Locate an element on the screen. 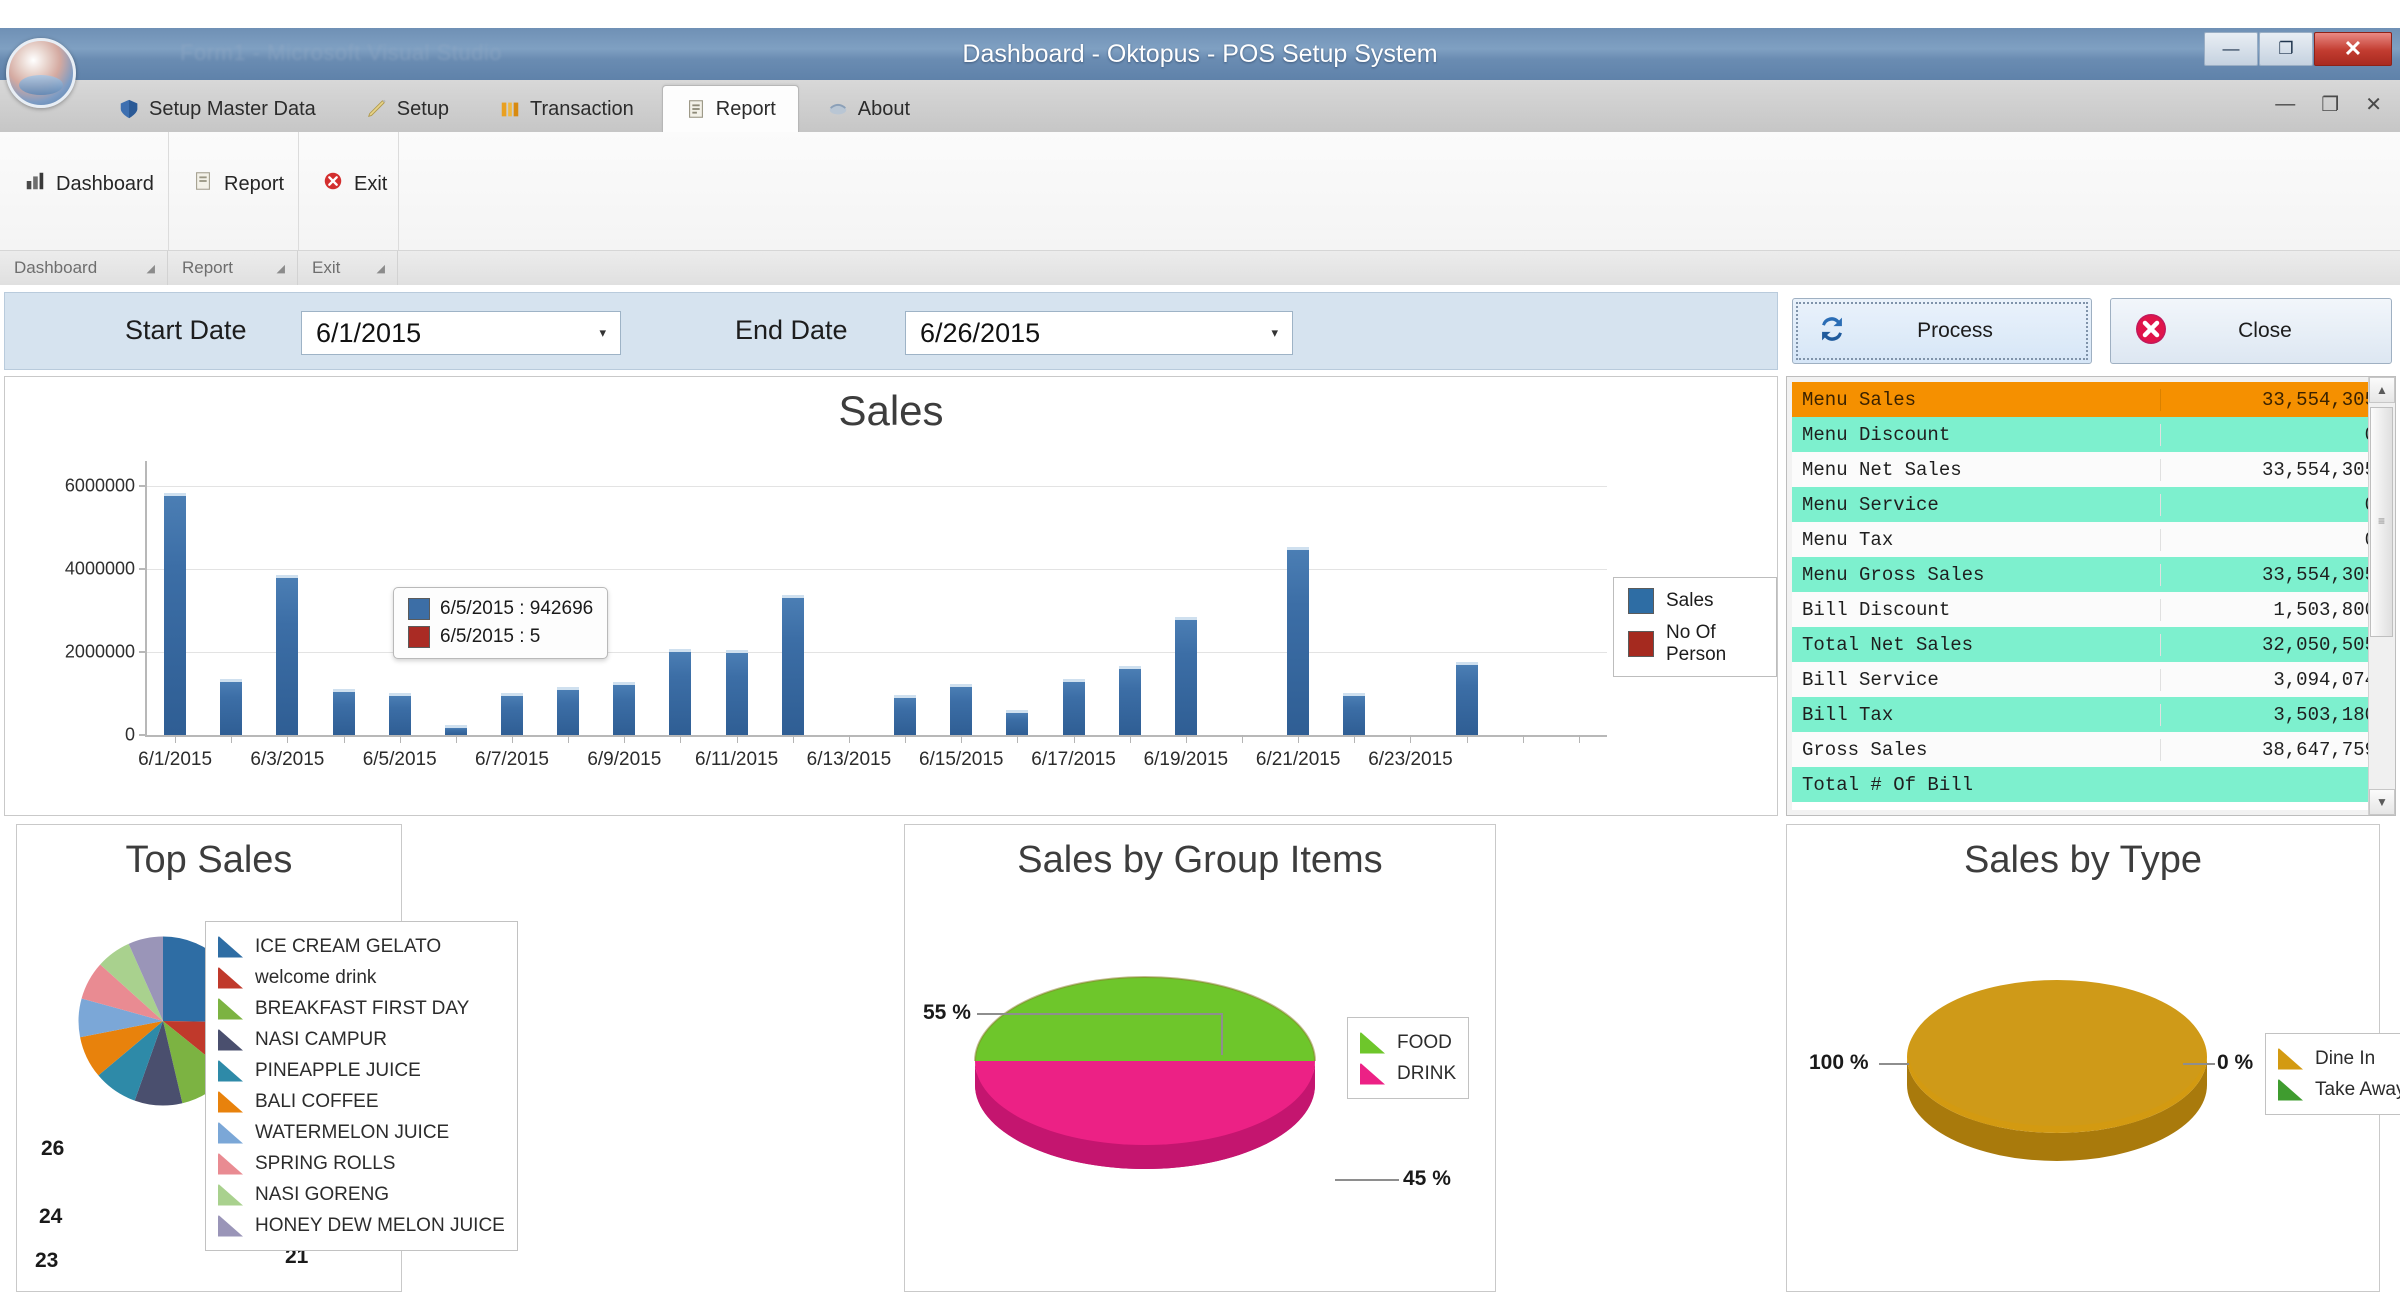 Image resolution: width=2400 pixels, height=1300 pixels. end-date-label: End Date is located at coordinates (791, 330).